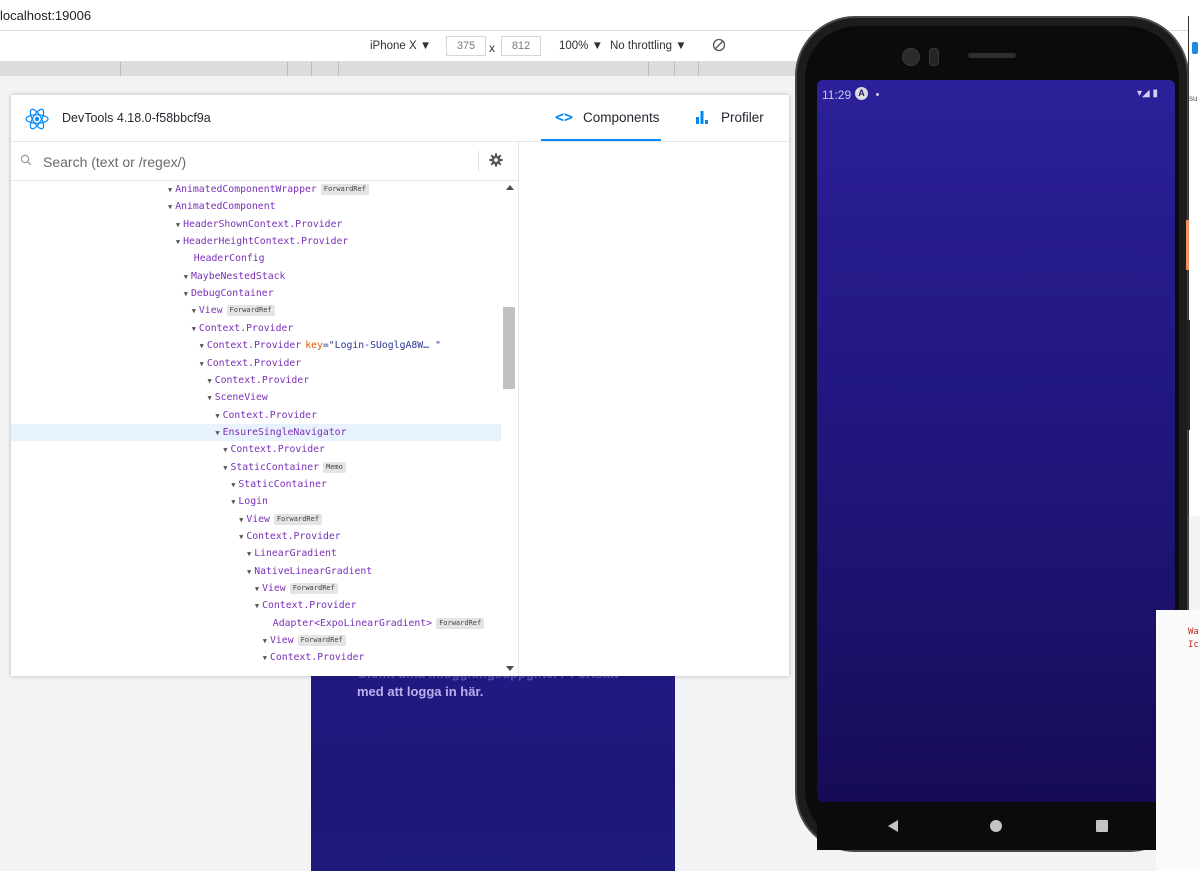 The height and width of the screenshot is (871, 1200). Describe the element at coordinates (284, 432) in the screenshot. I see `component-name: EnsureSingleNavigator` at that location.